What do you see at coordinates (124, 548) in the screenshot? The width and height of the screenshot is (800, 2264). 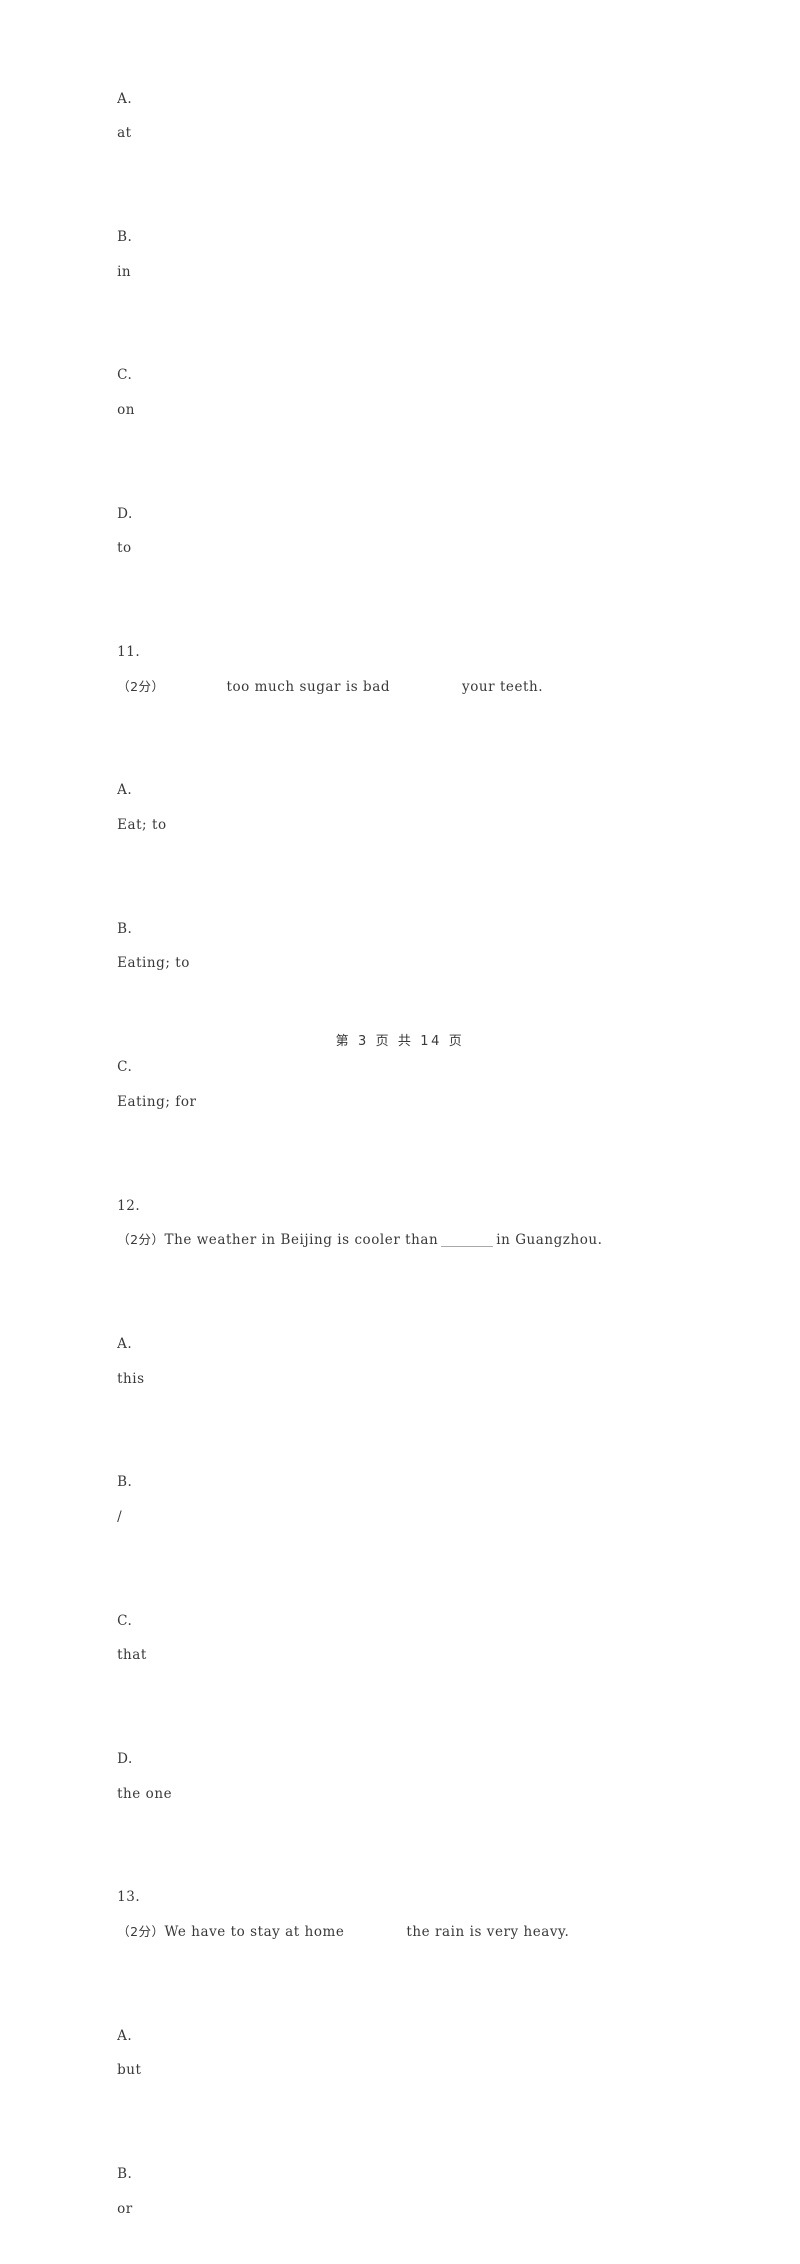 I see `option-text: to` at bounding box center [124, 548].